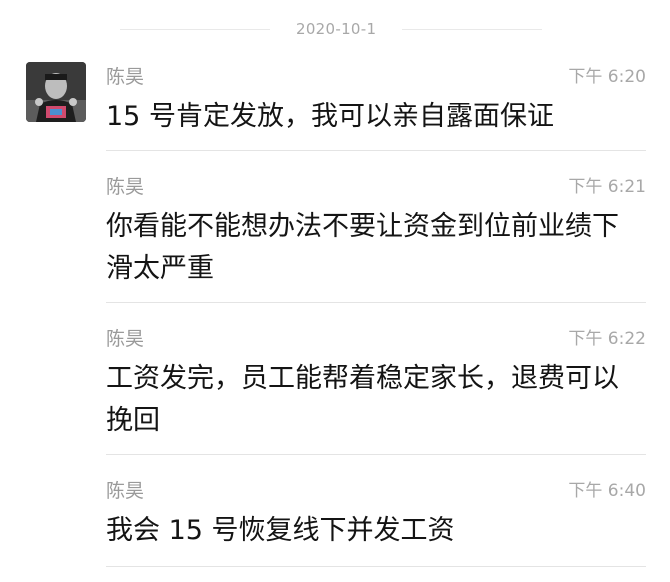 The height and width of the screenshot is (582, 670). What do you see at coordinates (195, 29) in the screenshot?
I see `date-separator-line-left` at bounding box center [195, 29].